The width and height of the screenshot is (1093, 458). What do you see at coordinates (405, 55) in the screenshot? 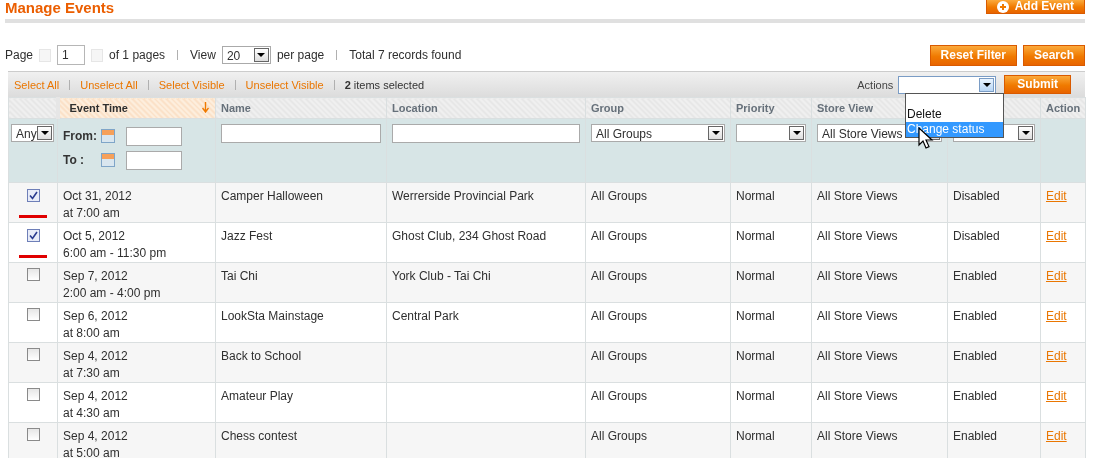
I see `records-count-text: Total 7 records found` at bounding box center [405, 55].